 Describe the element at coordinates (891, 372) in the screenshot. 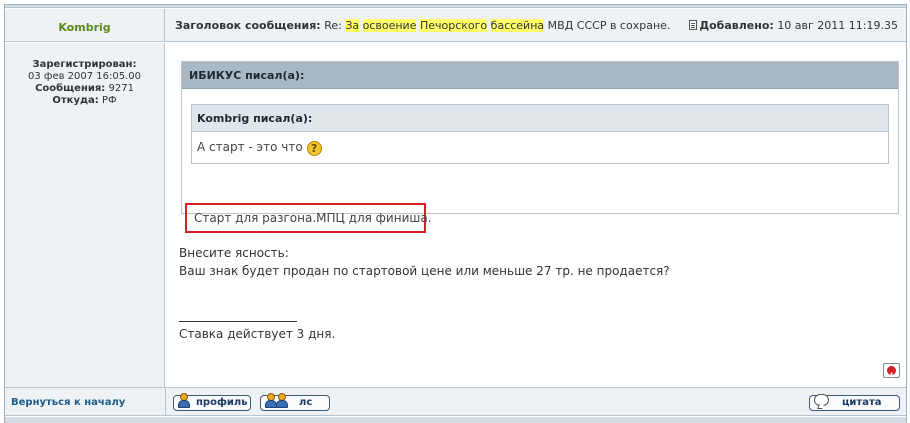

I see `report-icon: !` at that location.